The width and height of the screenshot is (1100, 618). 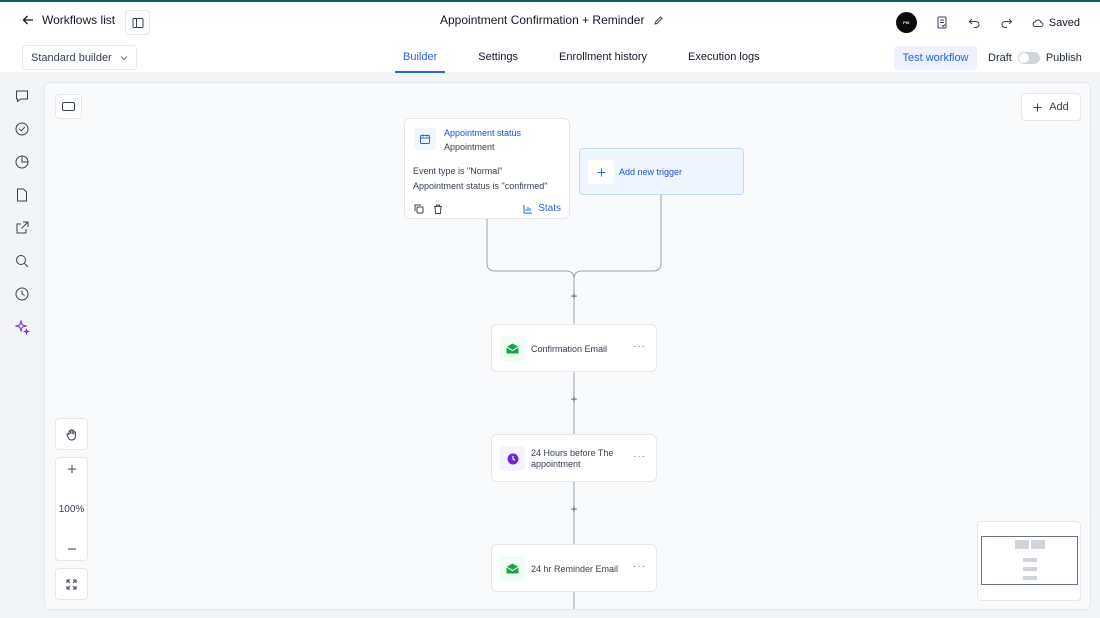 I want to click on action-node: Confirmation Email ···, so click(x=574, y=348).